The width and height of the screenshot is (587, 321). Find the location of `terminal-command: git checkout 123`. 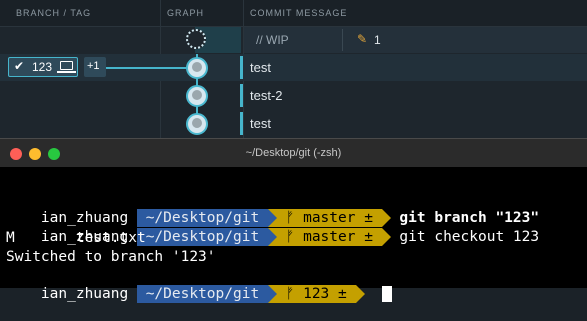

terminal-command: git checkout 123 is located at coordinates (469, 237).